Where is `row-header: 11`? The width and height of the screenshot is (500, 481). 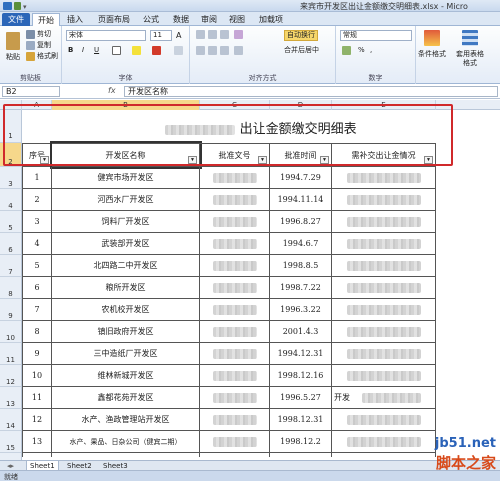 row-header: 11 is located at coordinates (11, 354).